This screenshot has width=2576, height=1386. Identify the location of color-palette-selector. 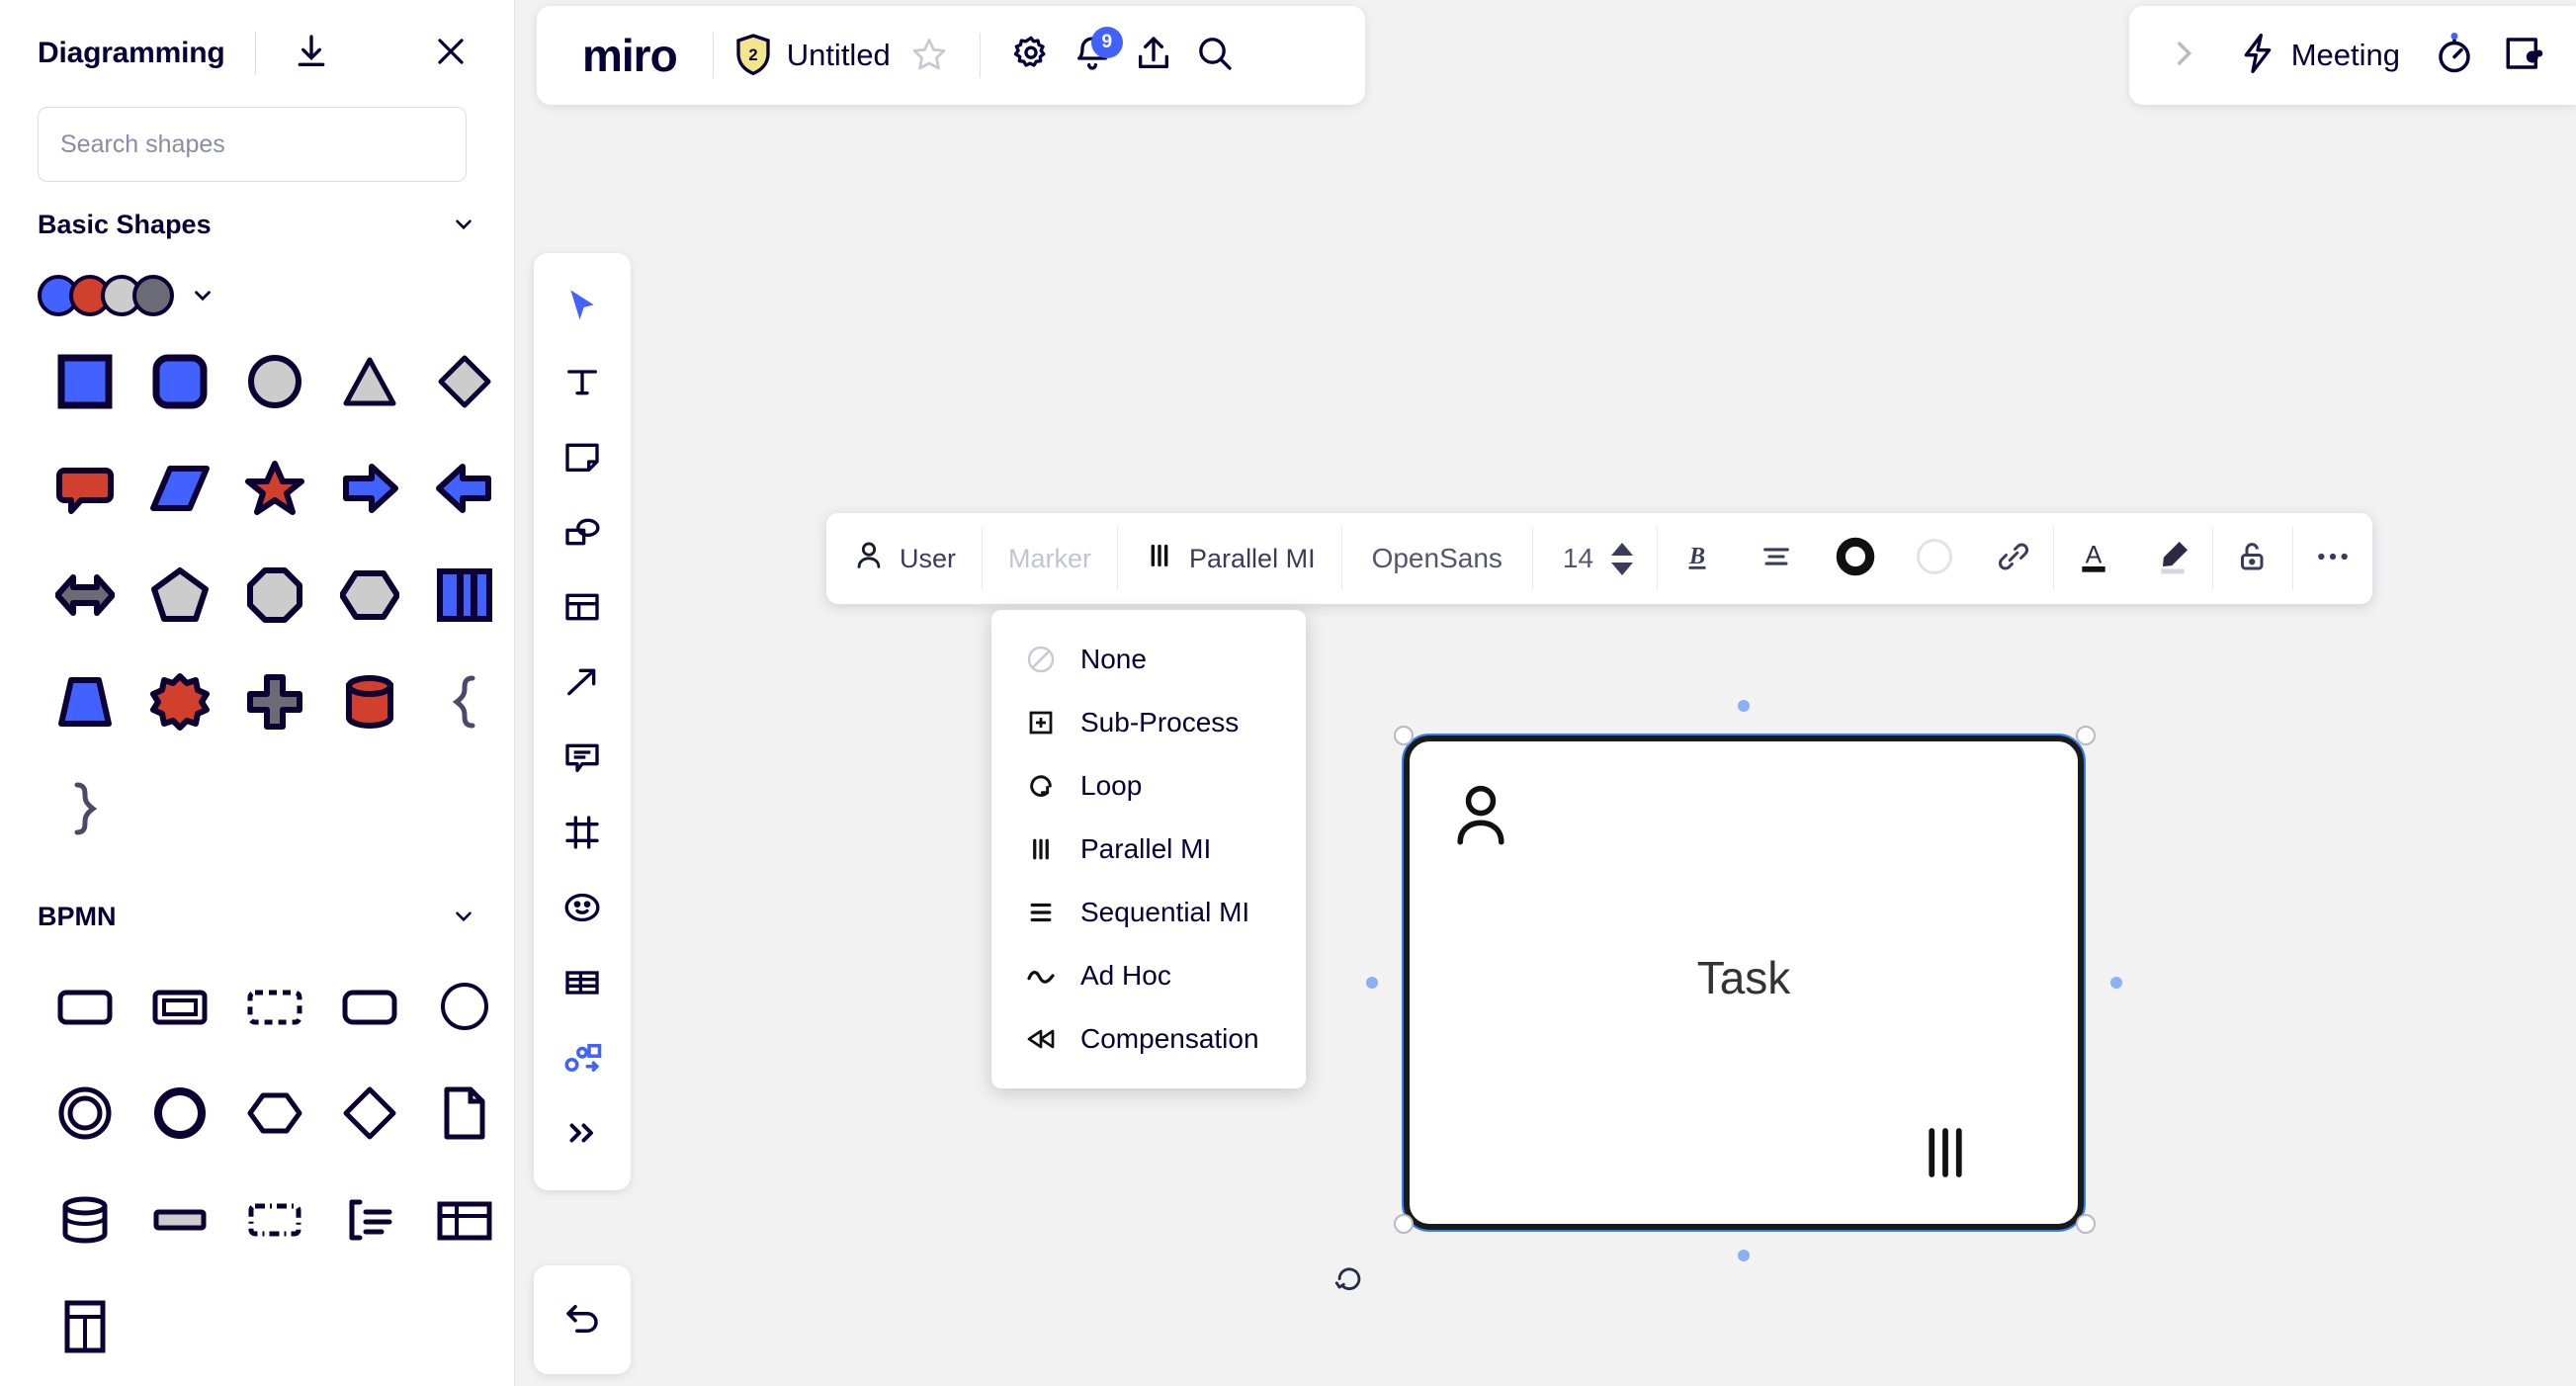
(257, 295).